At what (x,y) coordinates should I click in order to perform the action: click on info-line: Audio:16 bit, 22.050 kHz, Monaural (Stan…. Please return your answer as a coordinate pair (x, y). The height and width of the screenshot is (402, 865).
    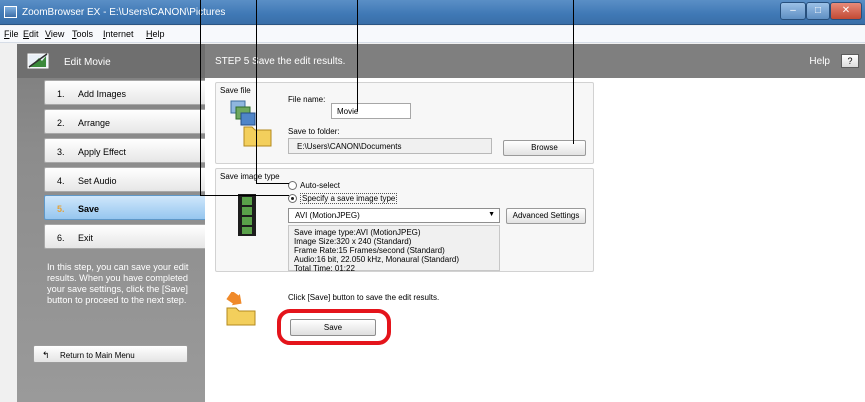
    Looking at the image, I should click on (376, 259).